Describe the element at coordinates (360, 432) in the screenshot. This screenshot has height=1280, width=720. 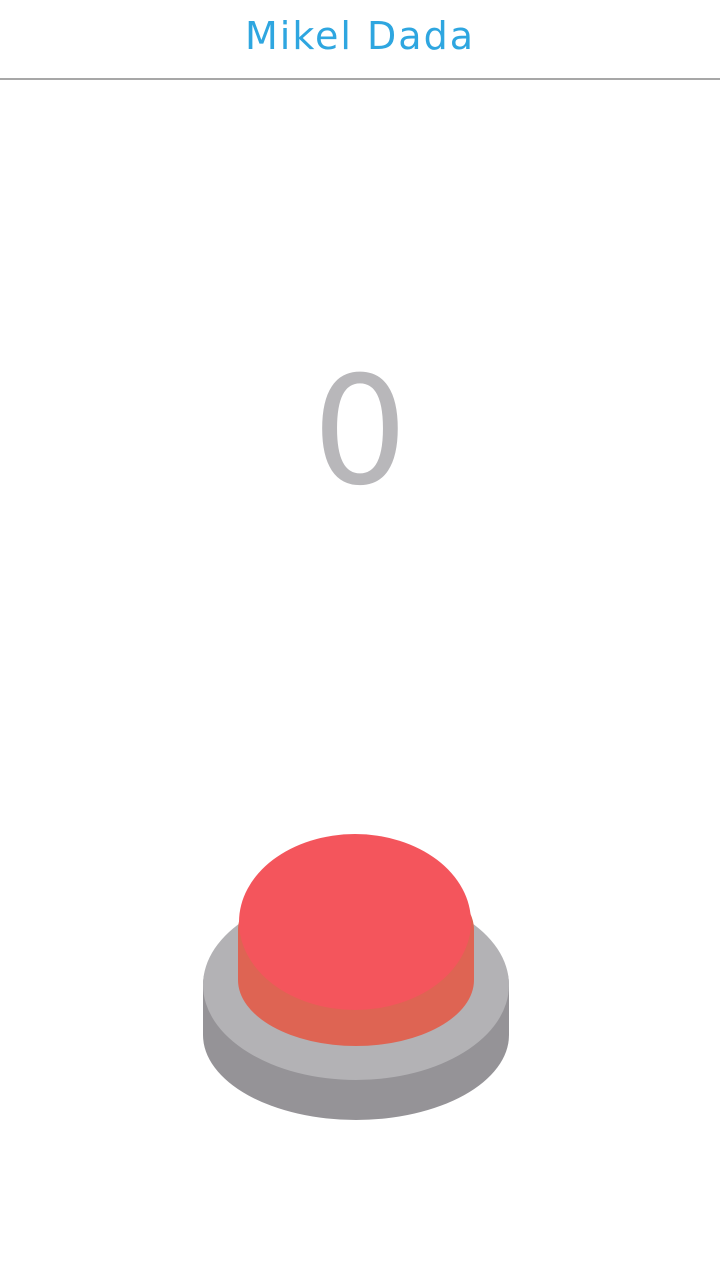
I see `click-counter: 0` at that location.